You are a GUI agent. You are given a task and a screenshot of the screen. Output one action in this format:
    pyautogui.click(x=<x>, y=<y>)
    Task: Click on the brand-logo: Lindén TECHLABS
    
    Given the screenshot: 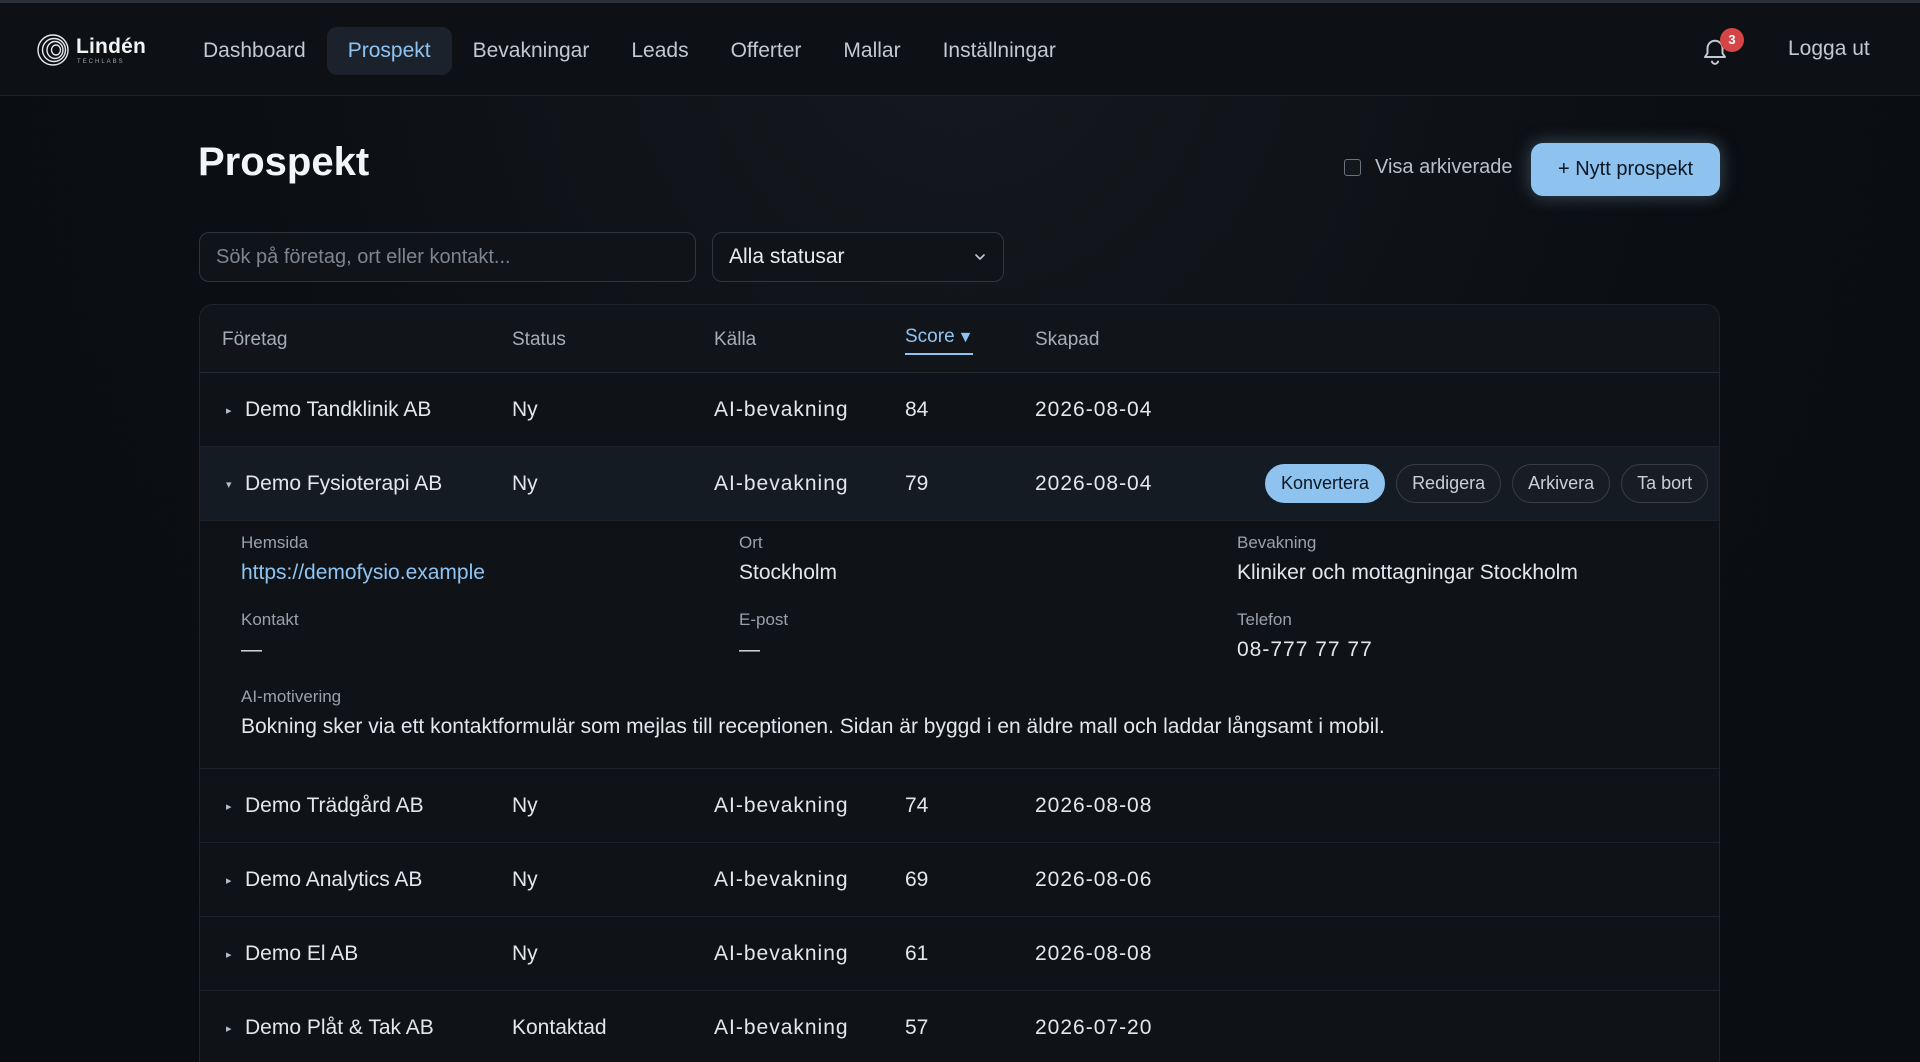 What is the action you would take?
    pyautogui.click(x=91, y=50)
    